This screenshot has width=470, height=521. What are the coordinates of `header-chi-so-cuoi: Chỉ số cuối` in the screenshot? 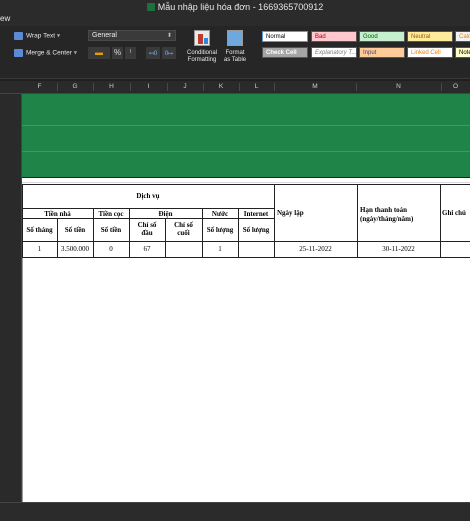 It's located at (183, 229).